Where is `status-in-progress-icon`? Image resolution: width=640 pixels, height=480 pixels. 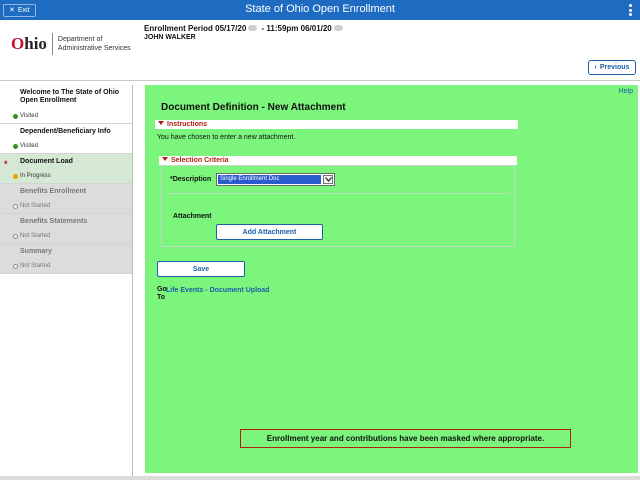
status-in-progress-icon is located at coordinates (15, 176).